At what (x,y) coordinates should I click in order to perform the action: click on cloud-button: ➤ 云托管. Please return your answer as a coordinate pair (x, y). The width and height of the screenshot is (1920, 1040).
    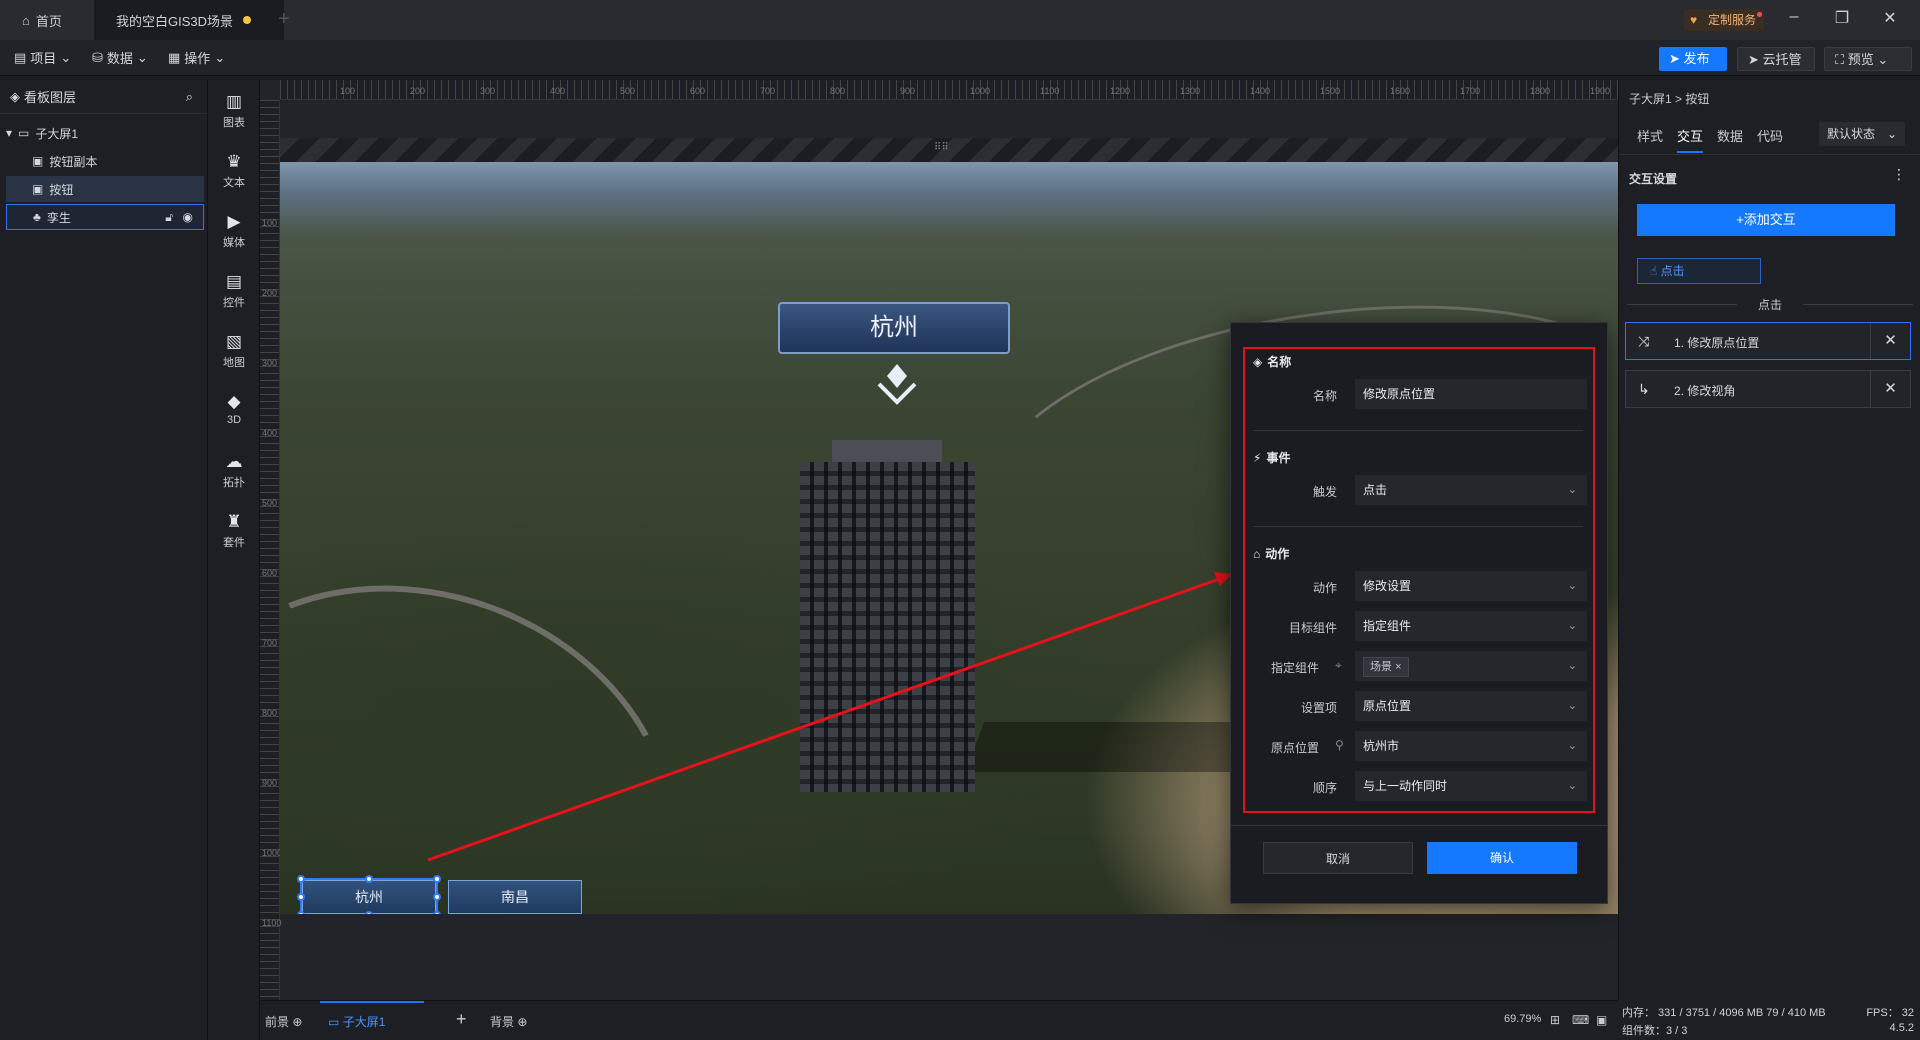
    Looking at the image, I should click on (1776, 59).